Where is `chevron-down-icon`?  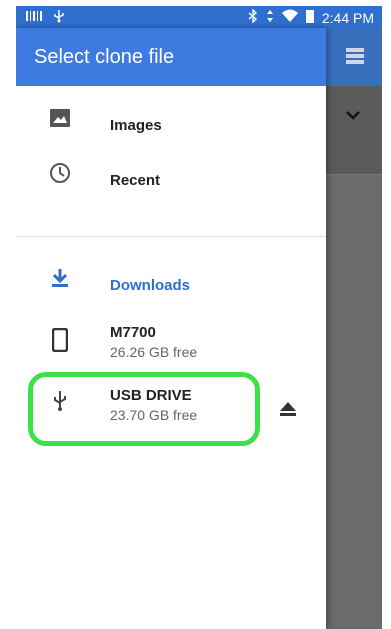
chevron-down-icon is located at coordinates (353, 117).